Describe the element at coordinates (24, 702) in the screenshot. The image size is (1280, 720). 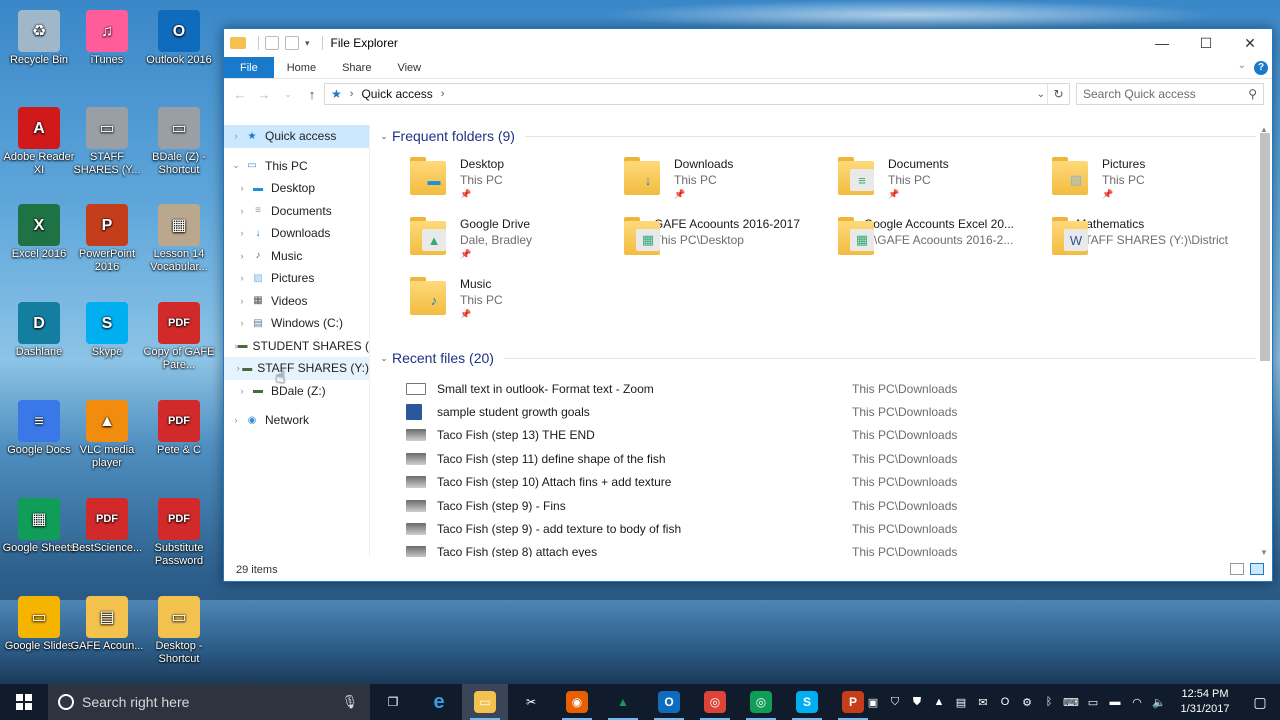
I see `start-button` at that location.